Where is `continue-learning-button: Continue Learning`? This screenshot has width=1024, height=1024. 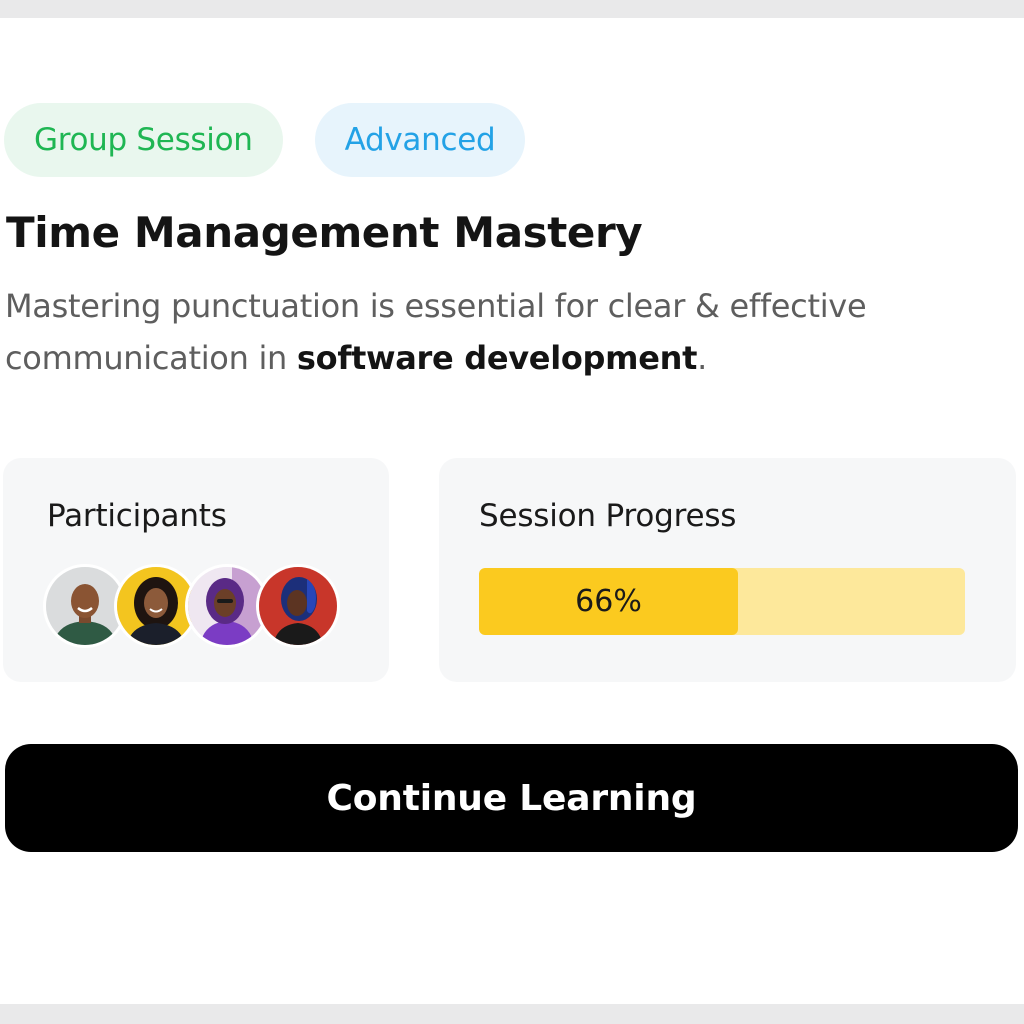 continue-learning-button: Continue Learning is located at coordinates (511, 798).